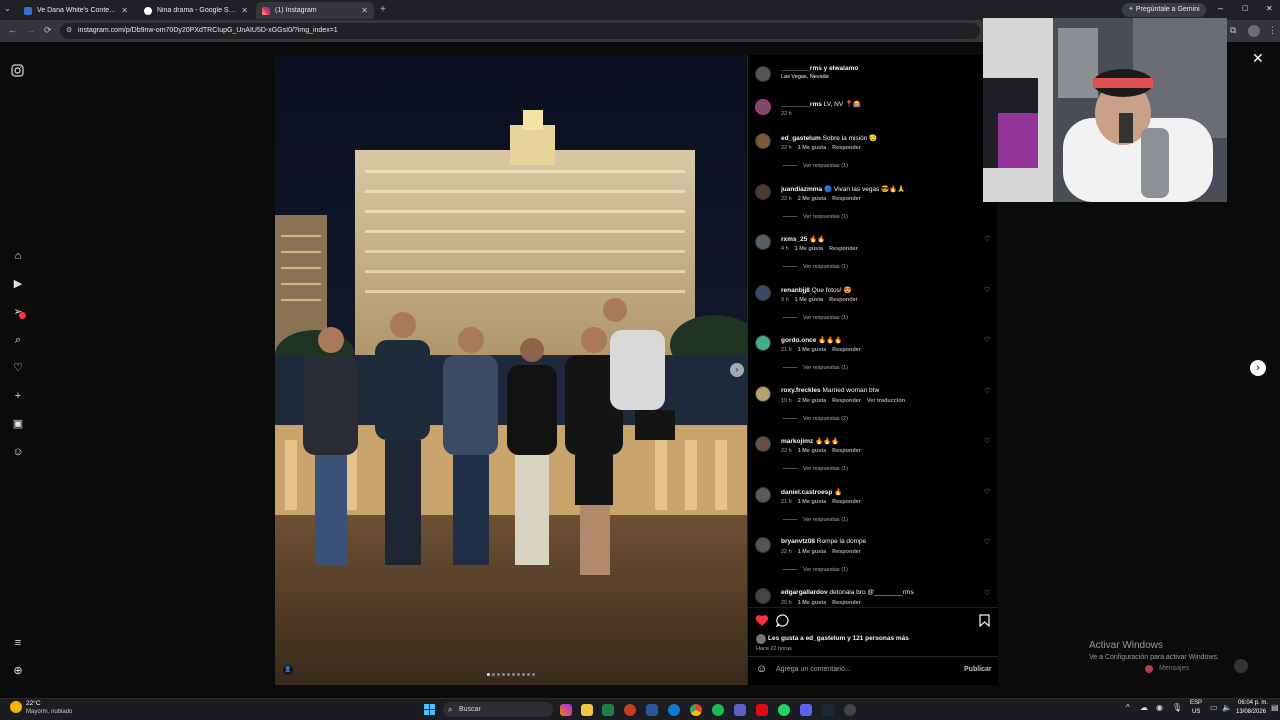 The image size is (1280, 720). I want to click on teams-icon, so click(740, 710).